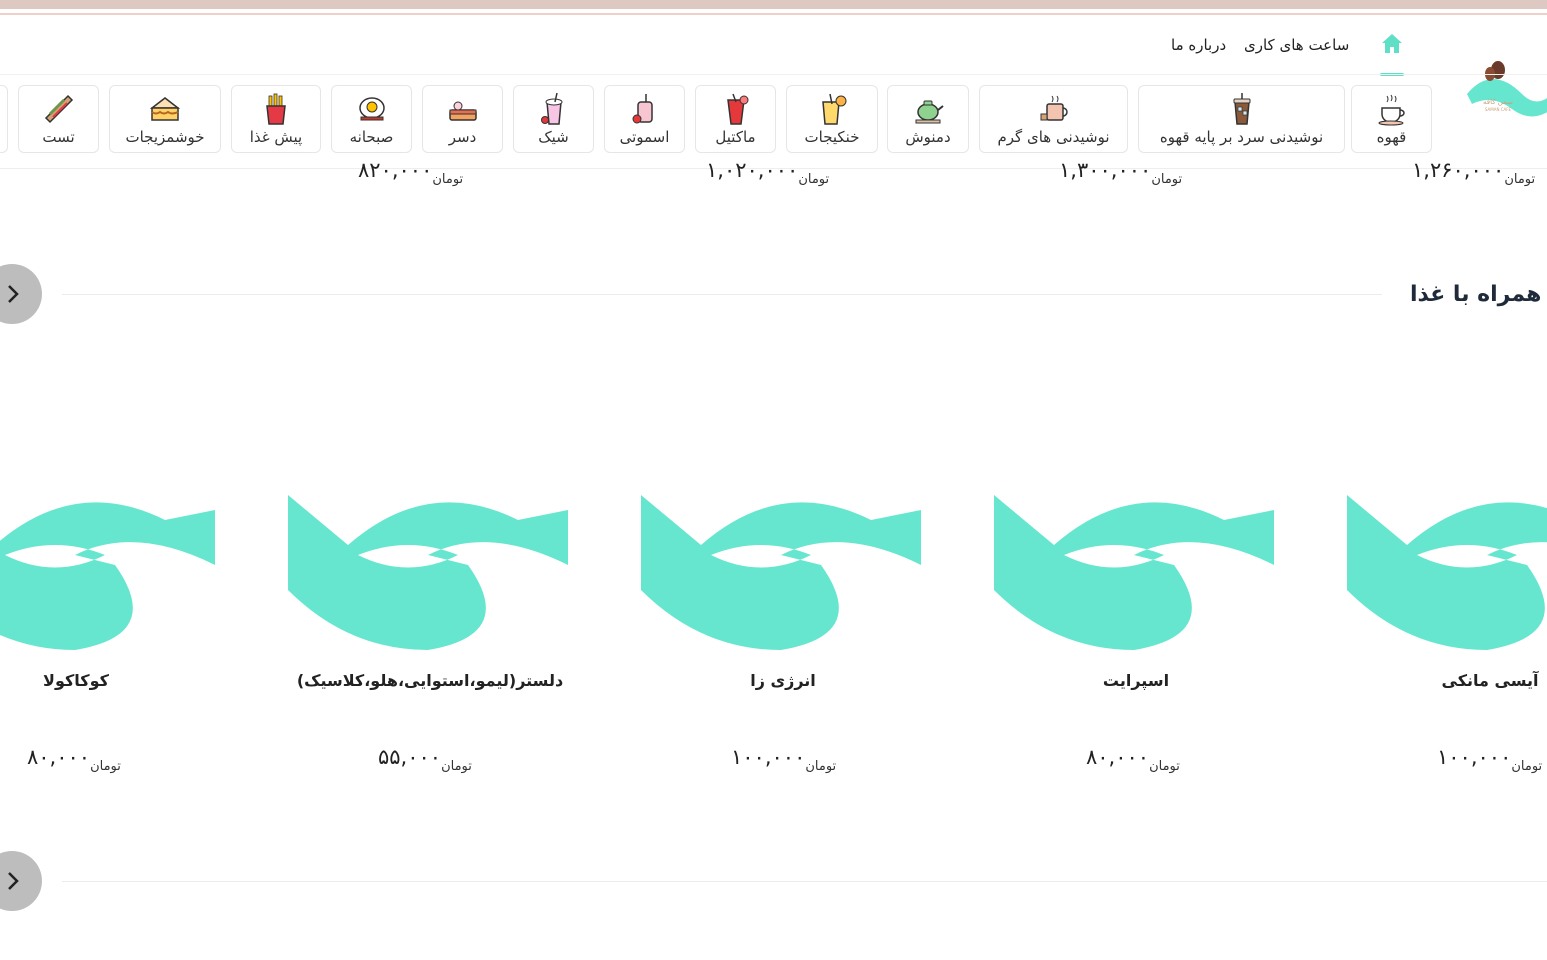 This screenshot has height=960, width=1547. Describe the element at coordinates (462, 111) in the screenshot. I see `dessert-icon` at that location.